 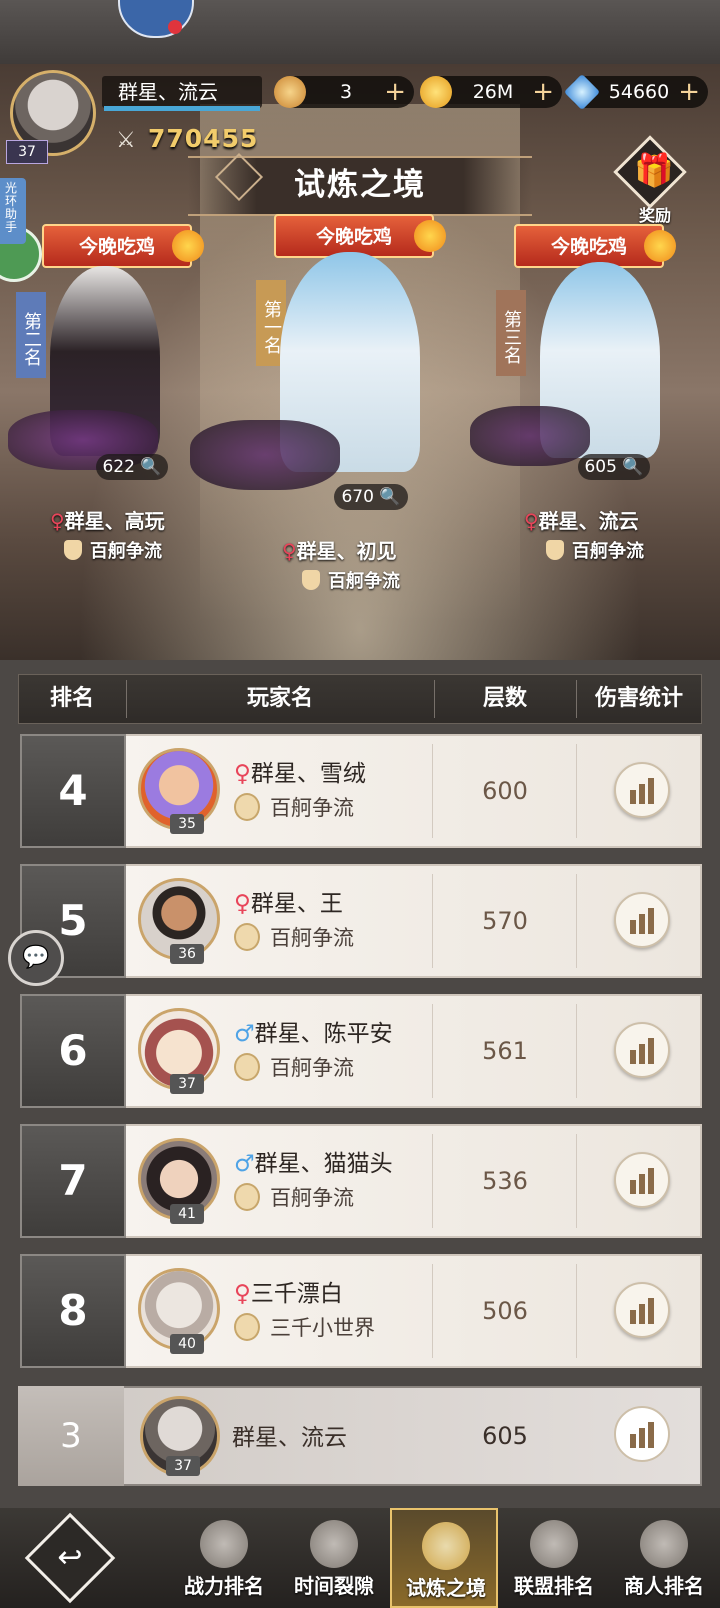 What do you see at coordinates (395, 92) in the screenshot?
I see `add-medal-button: +` at bounding box center [395, 92].